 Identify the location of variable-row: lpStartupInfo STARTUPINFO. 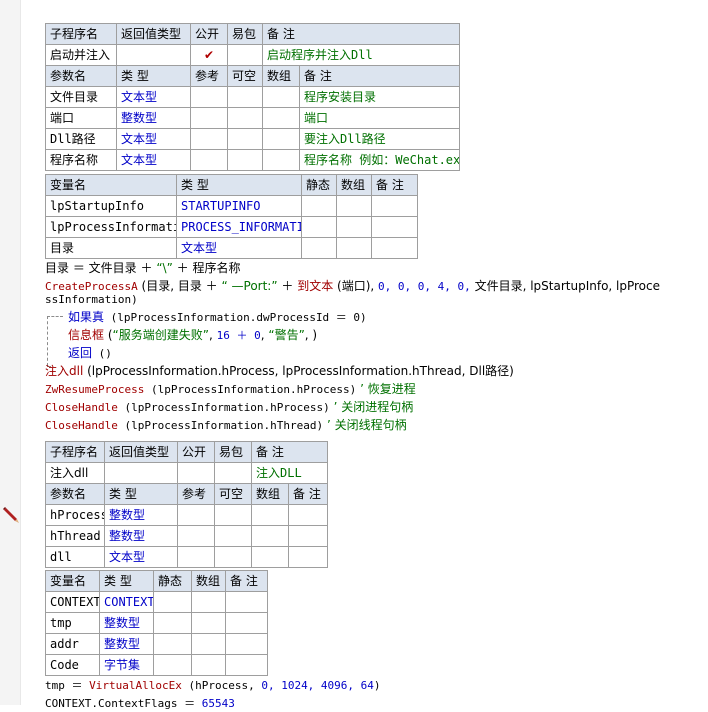
(231, 206).